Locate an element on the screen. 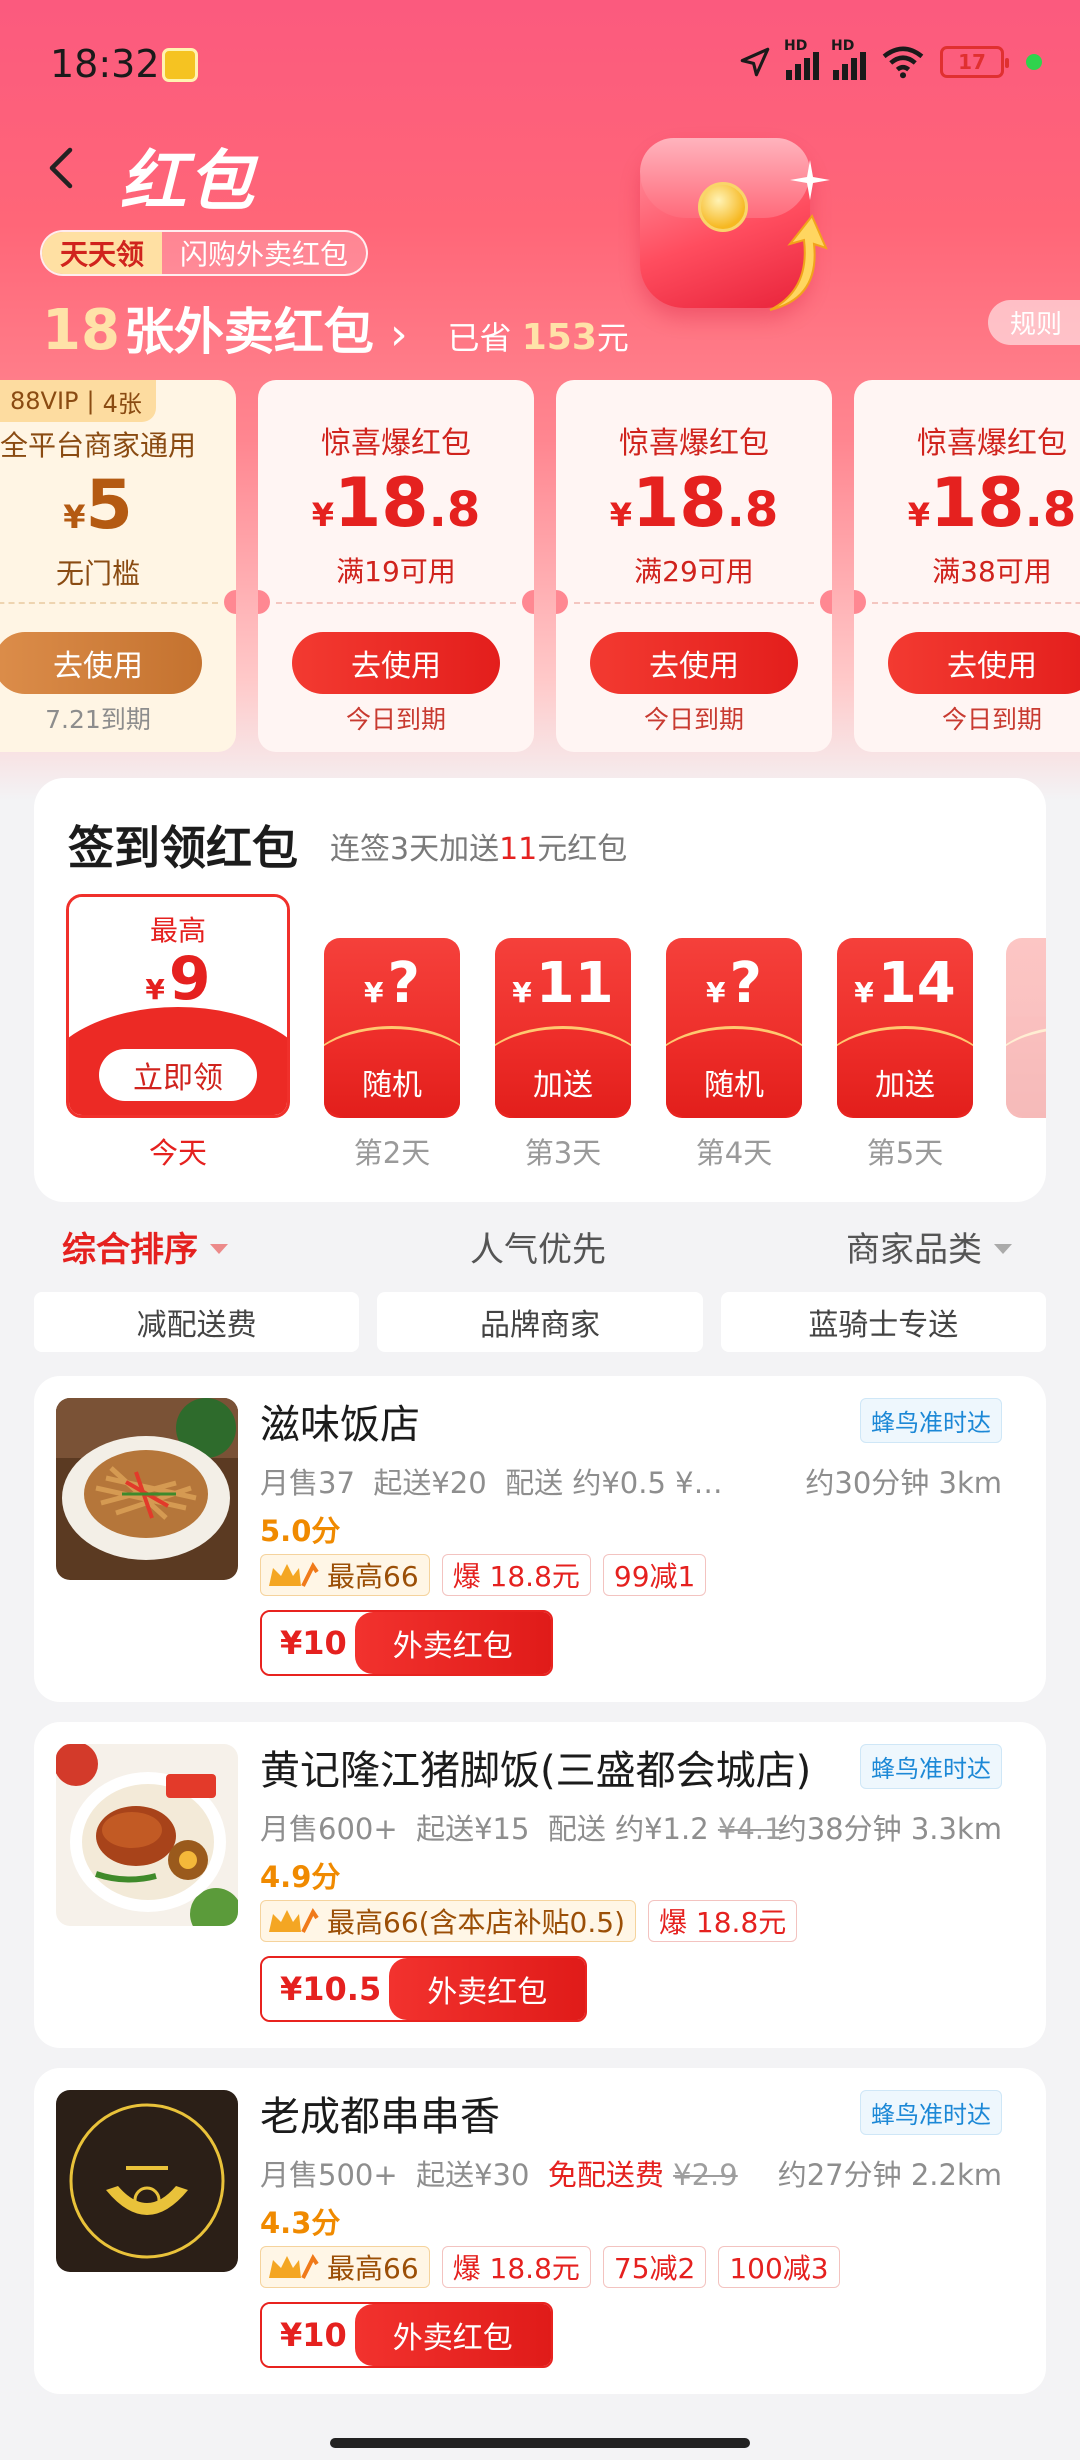 The width and height of the screenshot is (1080, 2460). shop-score: 5.0分 is located at coordinates (300, 1531).